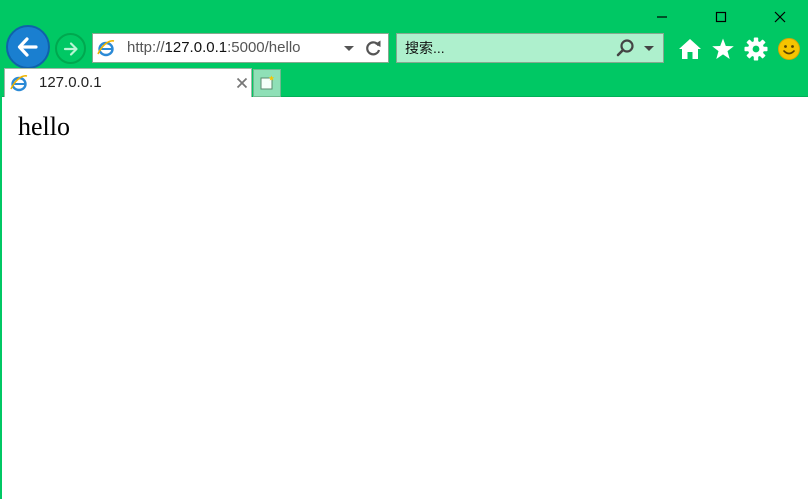 The height and width of the screenshot is (499, 808). I want to click on forward-arrow-icon, so click(70, 48).